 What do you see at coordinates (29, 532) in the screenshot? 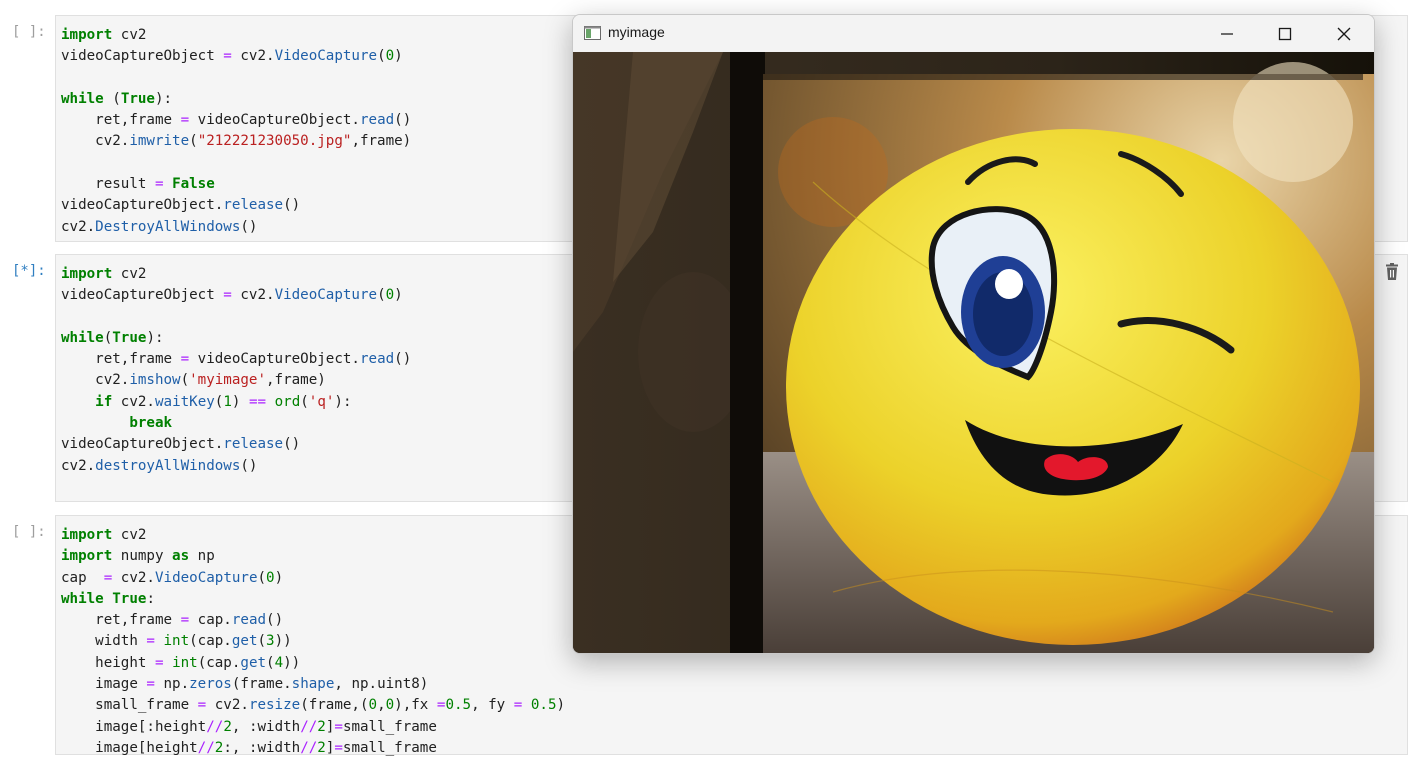
I see `cell-3-prompt: [ ]:` at bounding box center [29, 532].